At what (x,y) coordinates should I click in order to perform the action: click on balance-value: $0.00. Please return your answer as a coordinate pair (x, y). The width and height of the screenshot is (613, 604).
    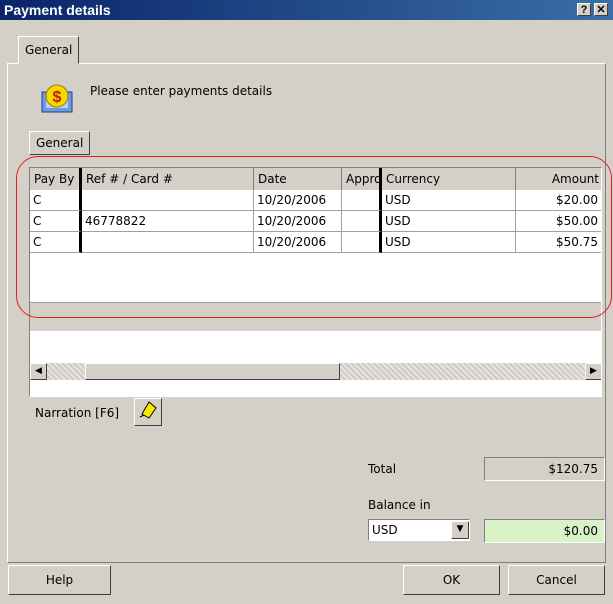
    Looking at the image, I should click on (544, 531).